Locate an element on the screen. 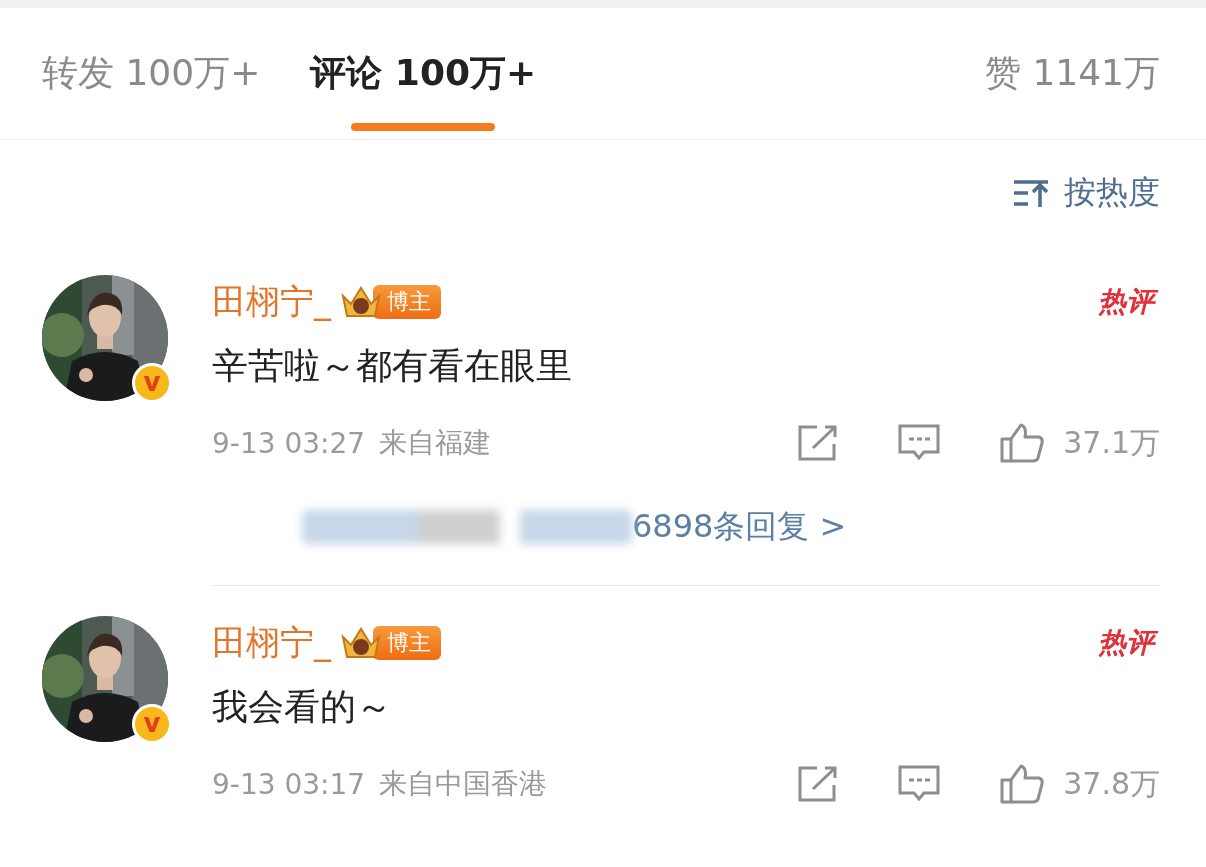 Image resolution: width=1206 pixels, height=867 pixels. tab: 赞 1141万 is located at coordinates (1072, 73).